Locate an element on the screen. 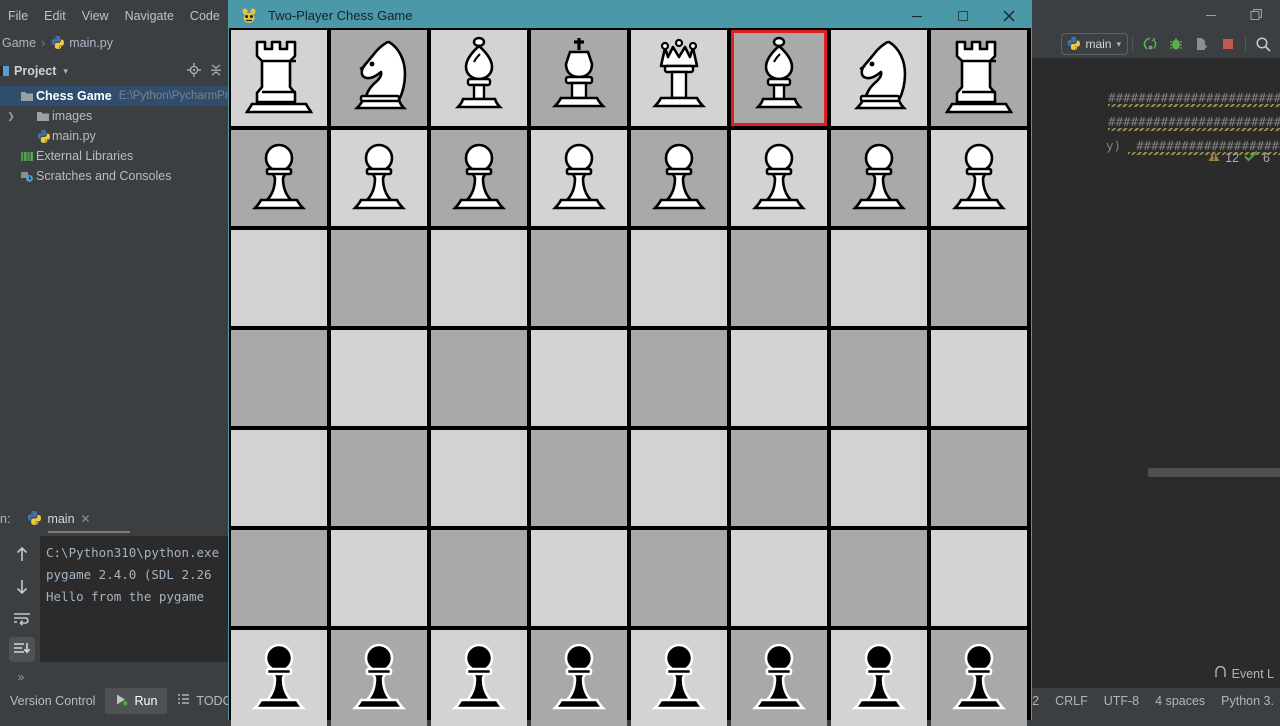 Image resolution: width=1280 pixels, height=726 pixels. run-more-button: » is located at coordinates (21, 677).